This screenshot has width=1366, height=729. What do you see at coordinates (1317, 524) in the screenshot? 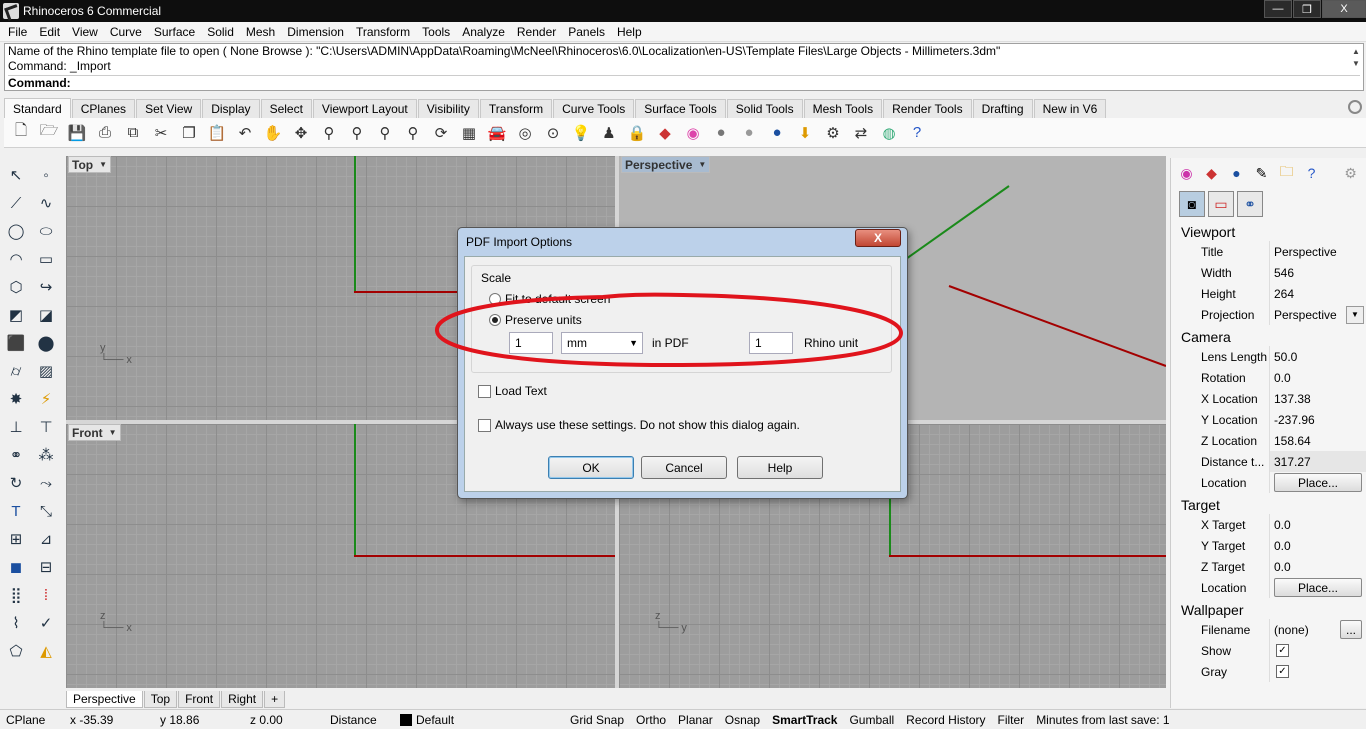
I see `x-target-field: 0.0` at bounding box center [1317, 524].